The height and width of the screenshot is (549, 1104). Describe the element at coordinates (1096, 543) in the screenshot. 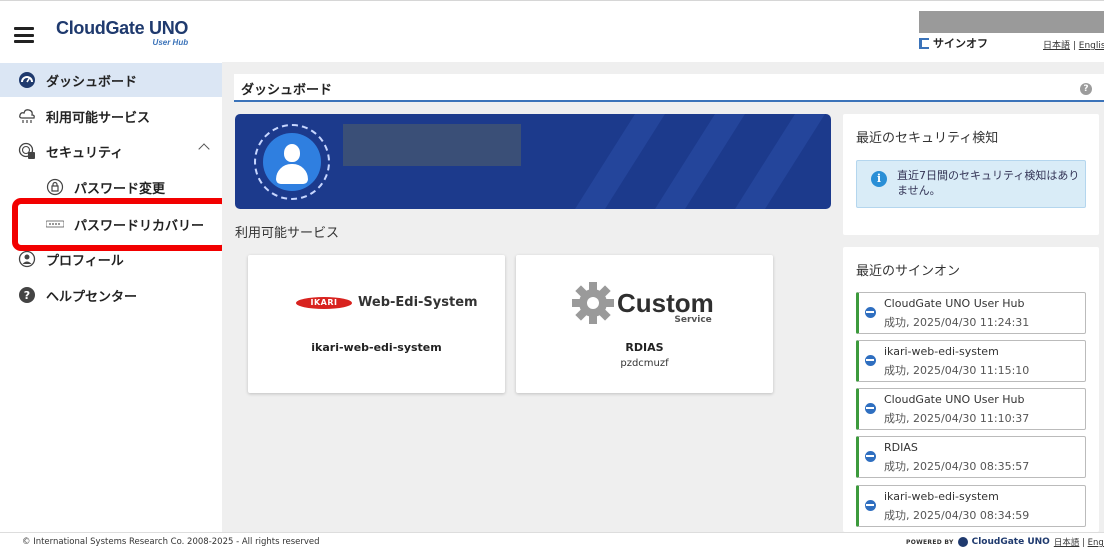

I see `footer-lang-en-link: Engli` at that location.